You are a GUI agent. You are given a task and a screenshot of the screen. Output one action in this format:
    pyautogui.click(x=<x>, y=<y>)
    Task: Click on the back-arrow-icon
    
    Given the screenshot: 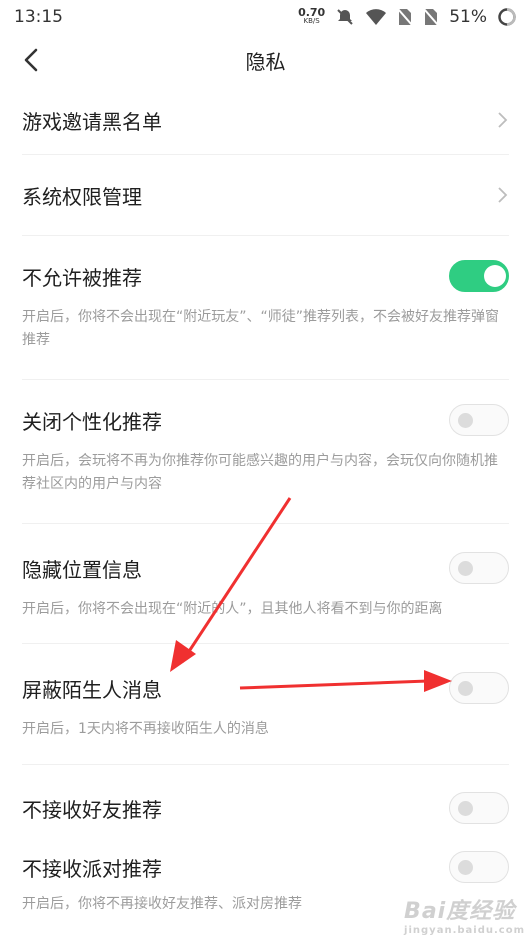 What is the action you would take?
    pyautogui.click(x=32, y=60)
    